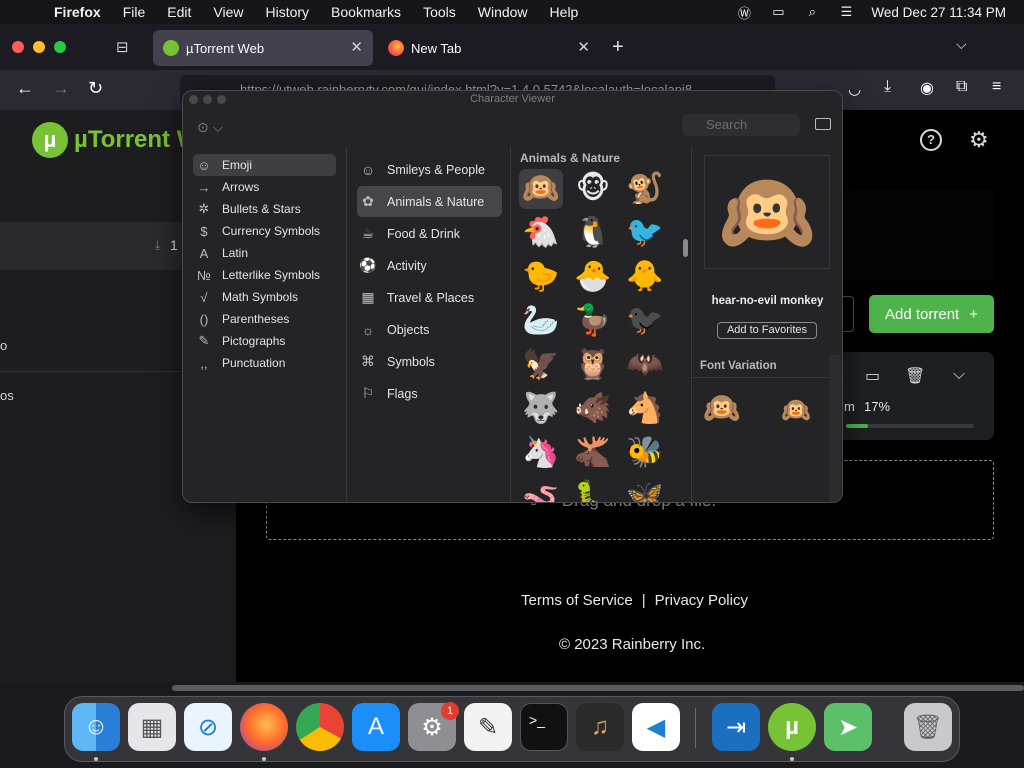 This screenshot has height=768, width=1024. I want to click on menu-app-name: Firefox, so click(79, 12).